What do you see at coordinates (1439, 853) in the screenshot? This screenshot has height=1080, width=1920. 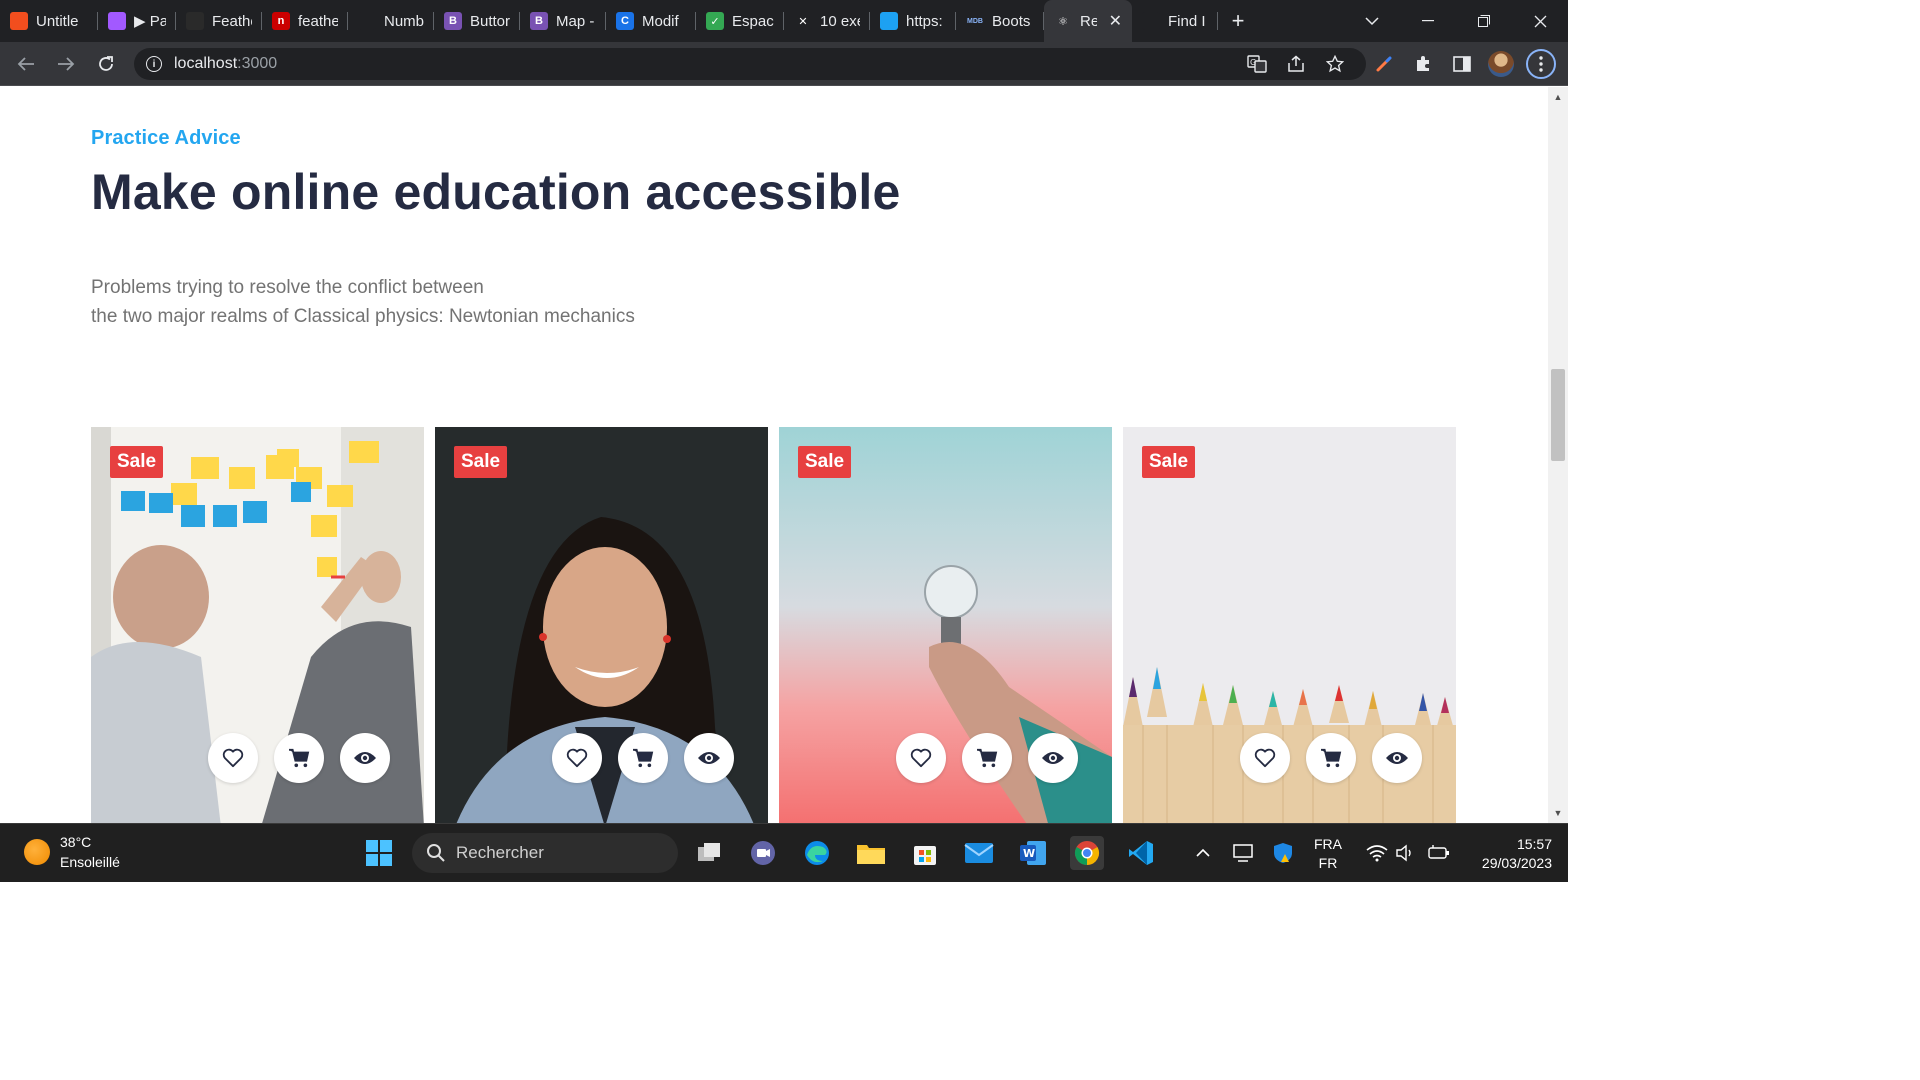 I see `battery-icon` at bounding box center [1439, 853].